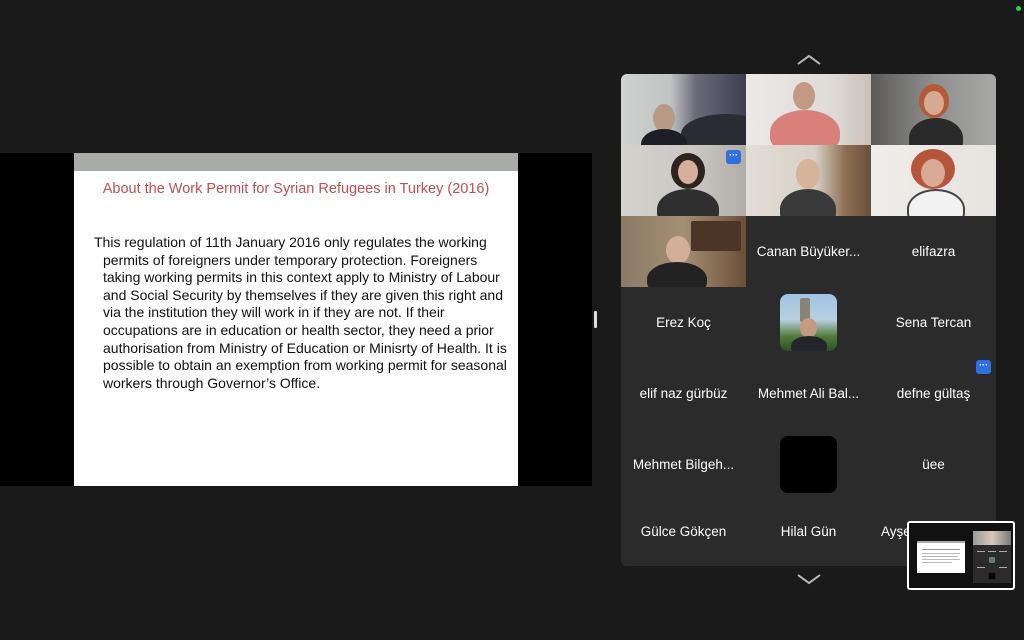 The height and width of the screenshot is (640, 1024). I want to click on participant-tile: elifazra, so click(933, 251).